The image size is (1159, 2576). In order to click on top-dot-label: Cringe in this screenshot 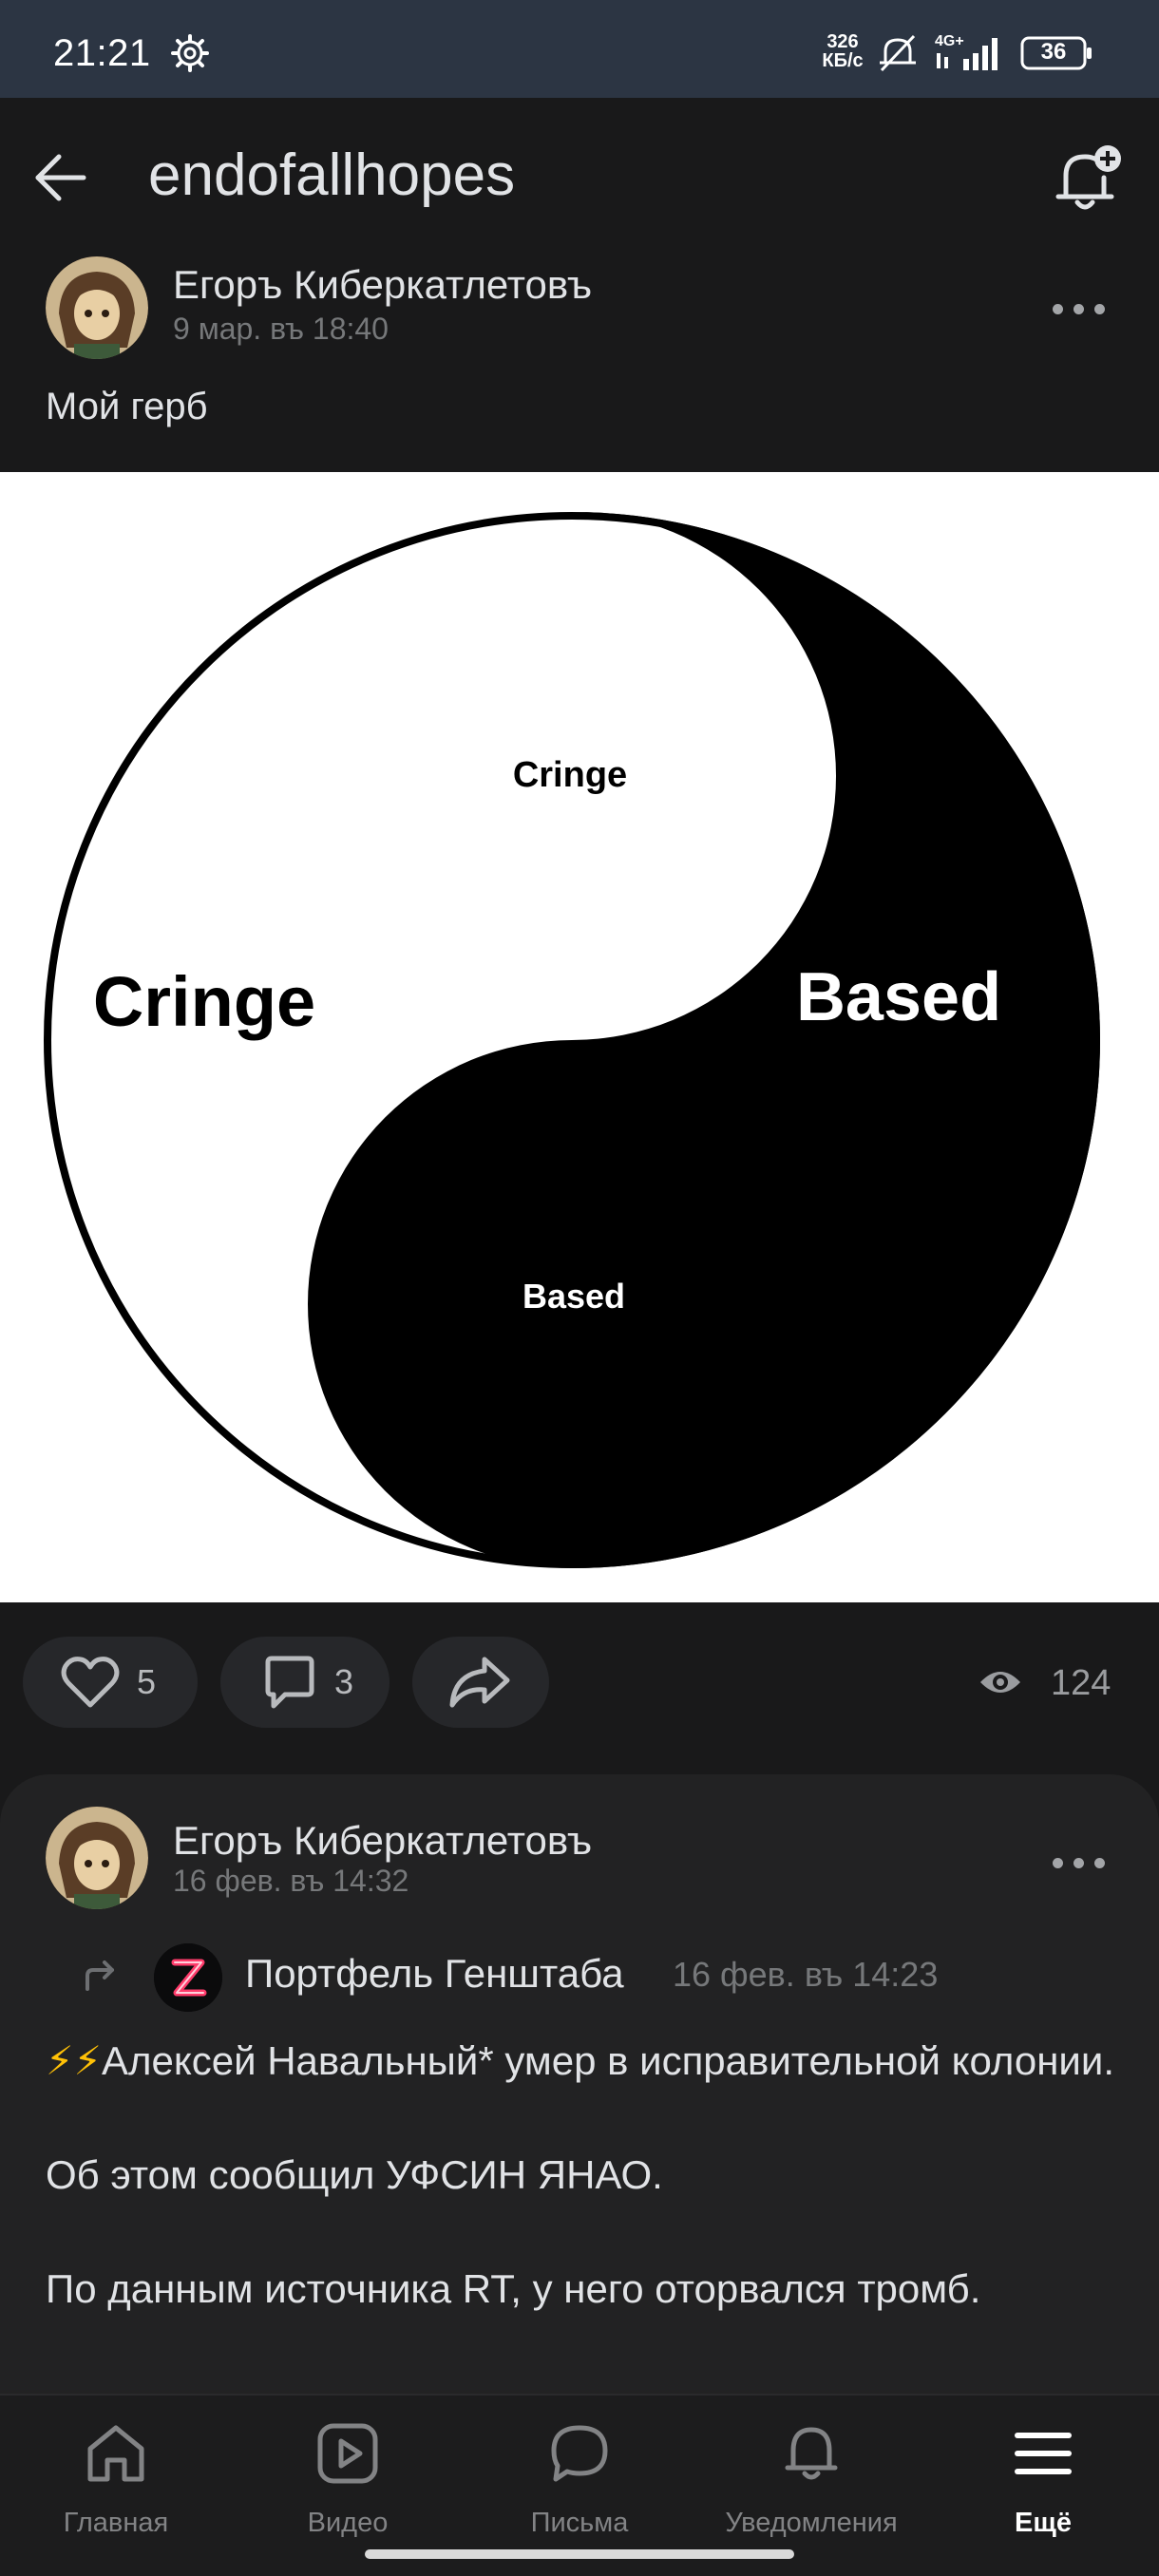, I will do `click(570, 775)`.